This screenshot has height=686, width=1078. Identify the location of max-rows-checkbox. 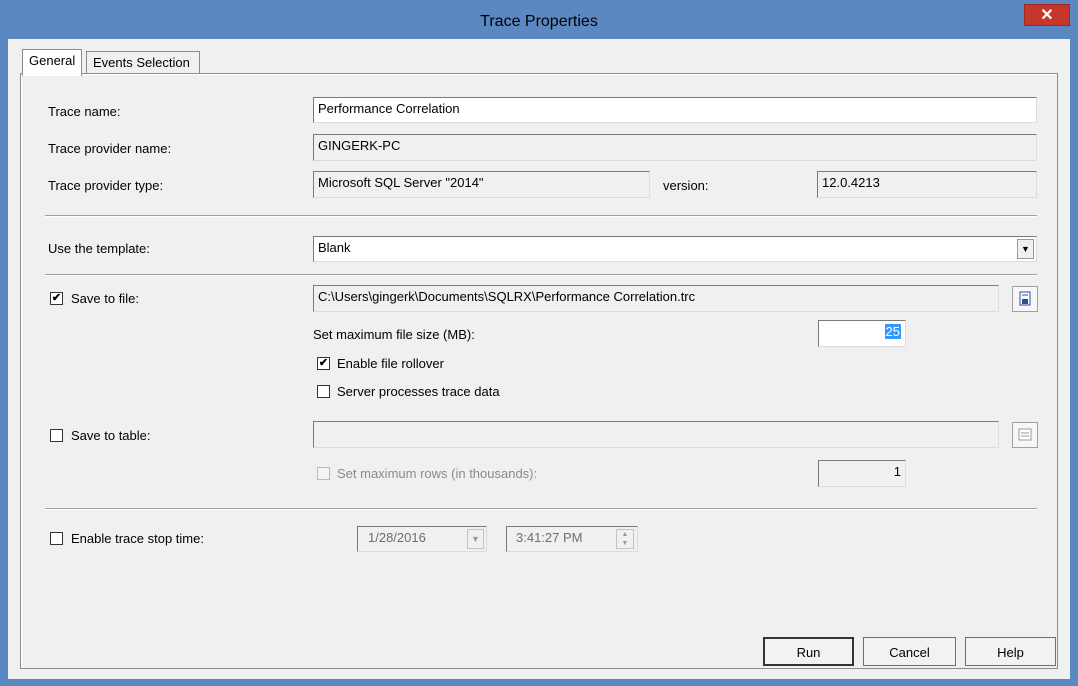
(323, 473).